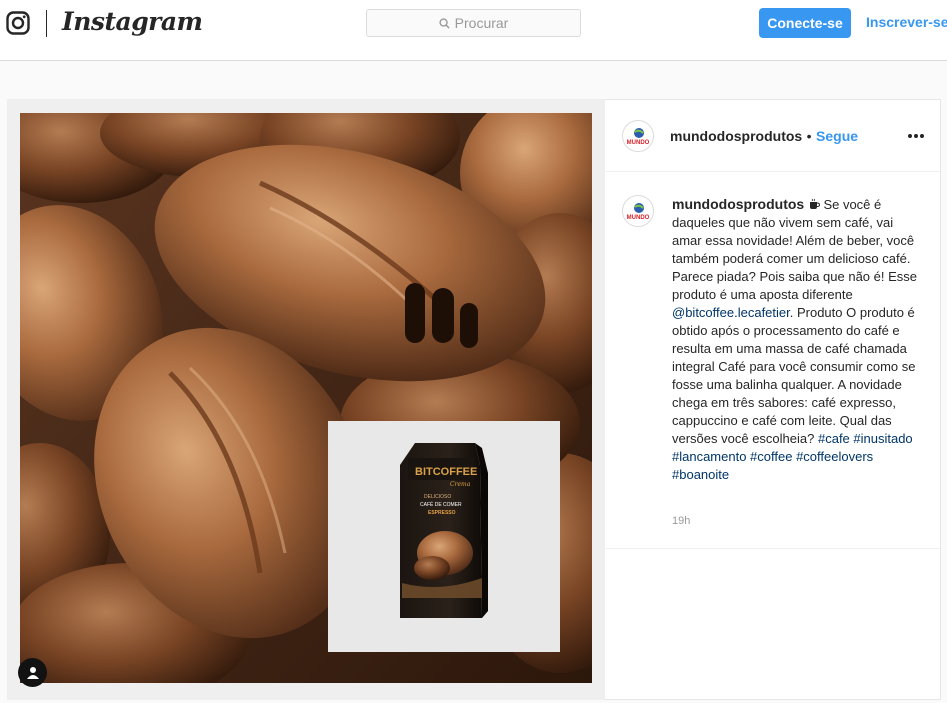 The width and height of the screenshot is (947, 703). I want to click on login-button: Conecte-se, so click(805, 23).